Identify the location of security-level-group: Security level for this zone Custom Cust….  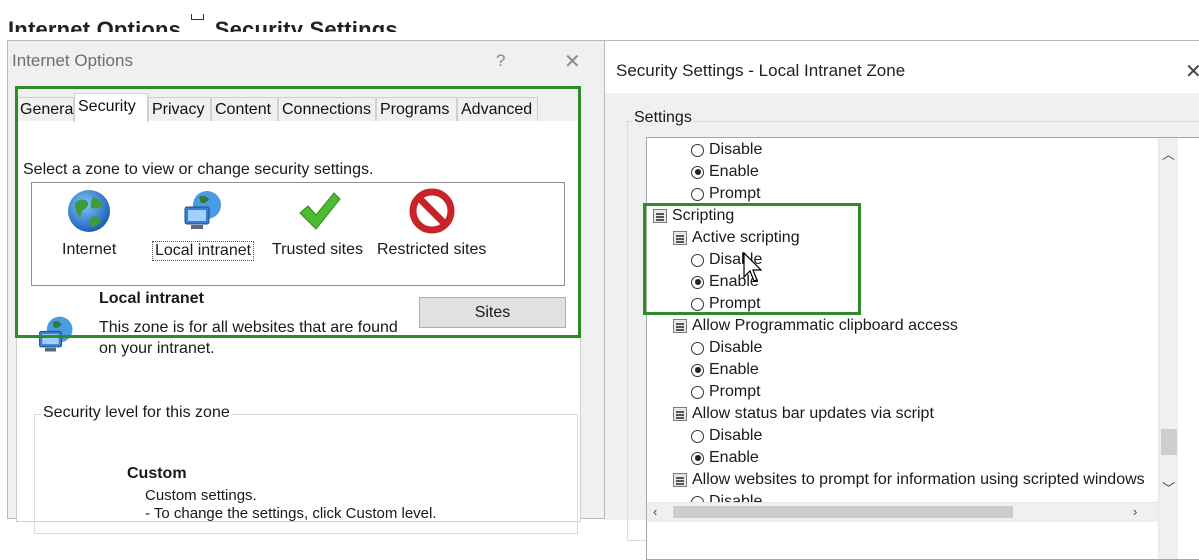
(306, 469).